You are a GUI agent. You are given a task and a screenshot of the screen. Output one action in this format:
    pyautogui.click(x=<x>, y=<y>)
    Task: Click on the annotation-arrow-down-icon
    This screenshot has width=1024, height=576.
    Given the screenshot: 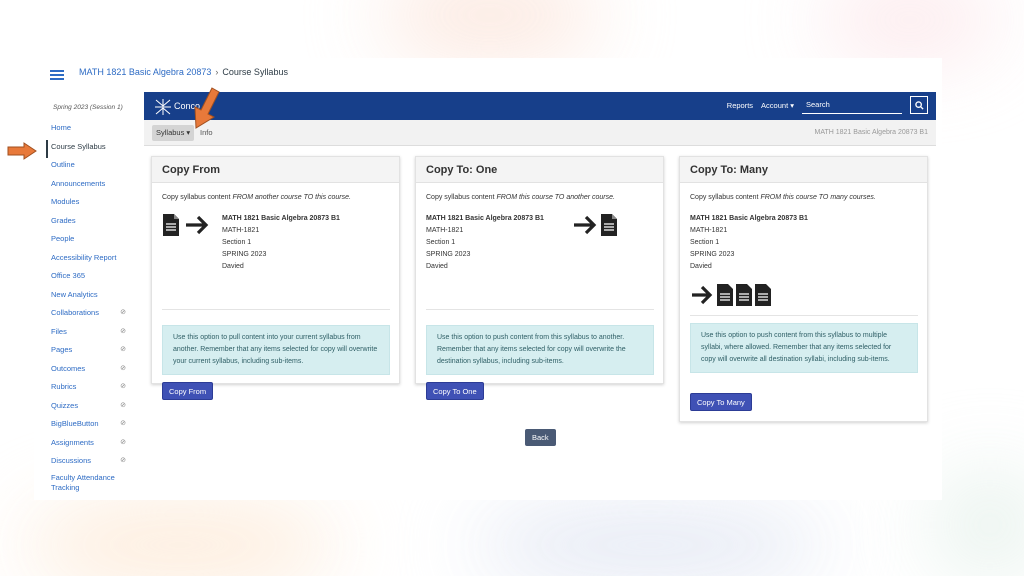 What is the action you would take?
    pyautogui.click(x=207, y=108)
    